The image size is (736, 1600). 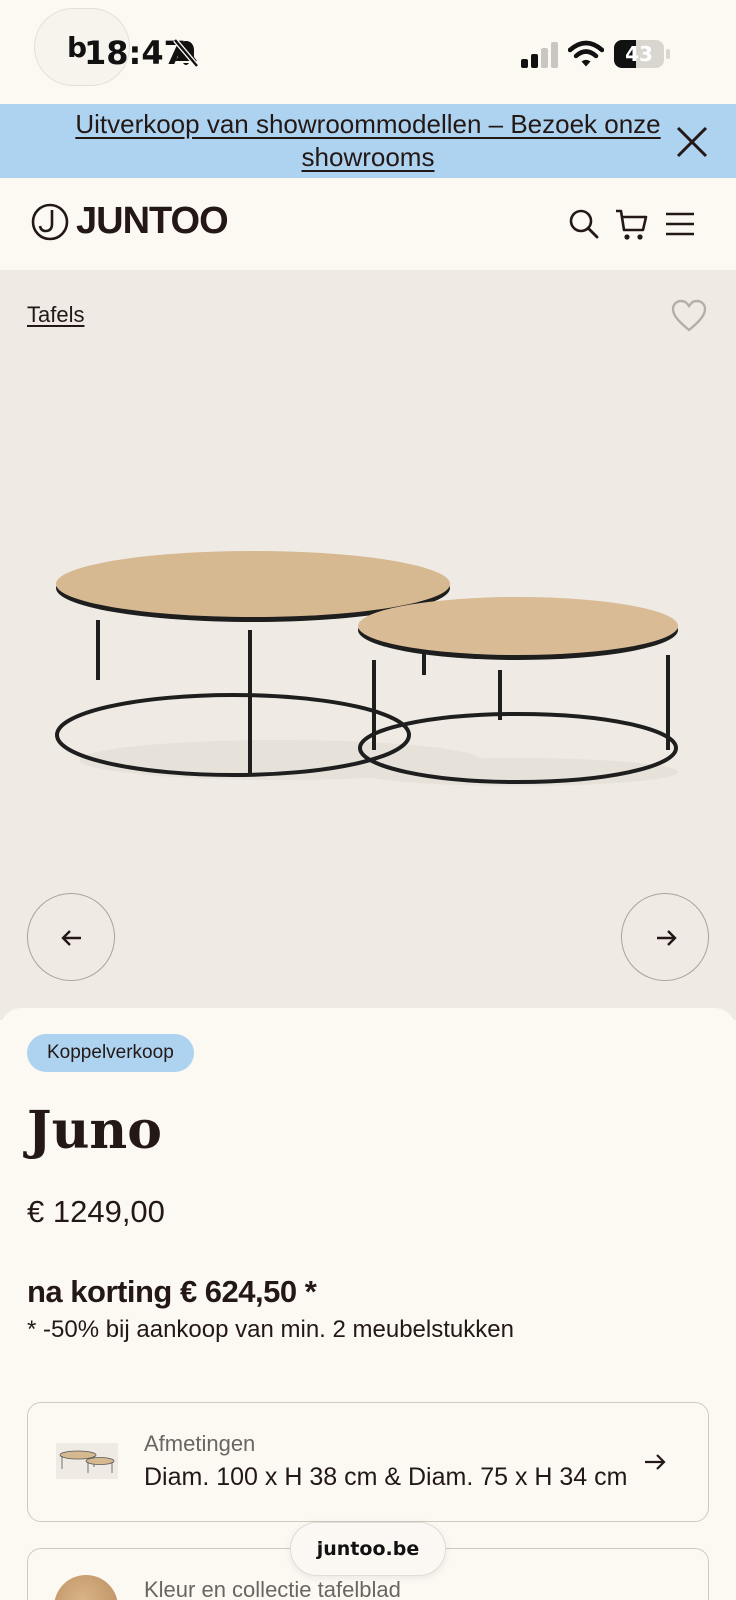 What do you see at coordinates (96, 1211) in the screenshot?
I see `product-price: € 1249,00` at bounding box center [96, 1211].